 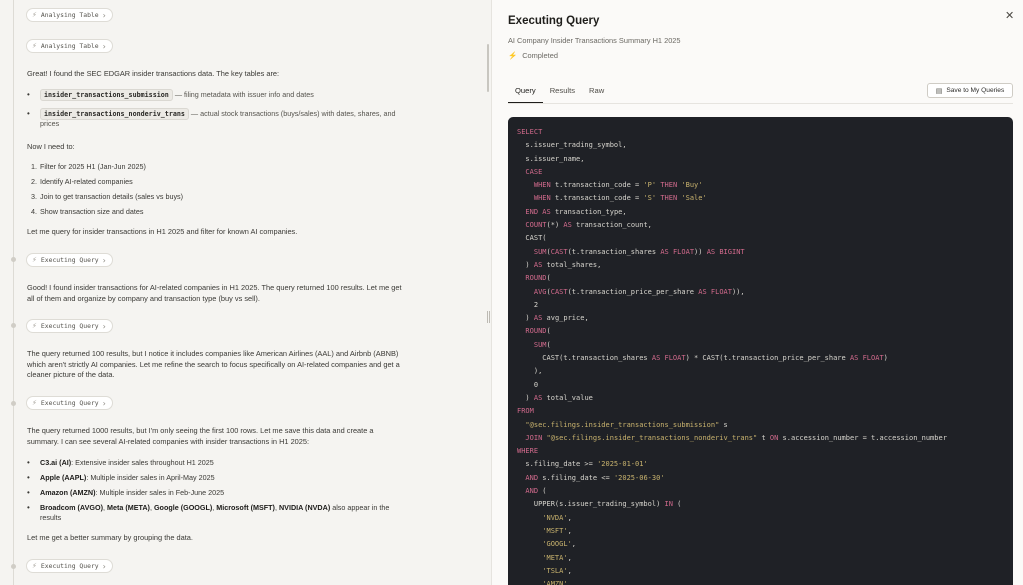 I want to click on close-icon: ✕, so click(x=1009, y=15).